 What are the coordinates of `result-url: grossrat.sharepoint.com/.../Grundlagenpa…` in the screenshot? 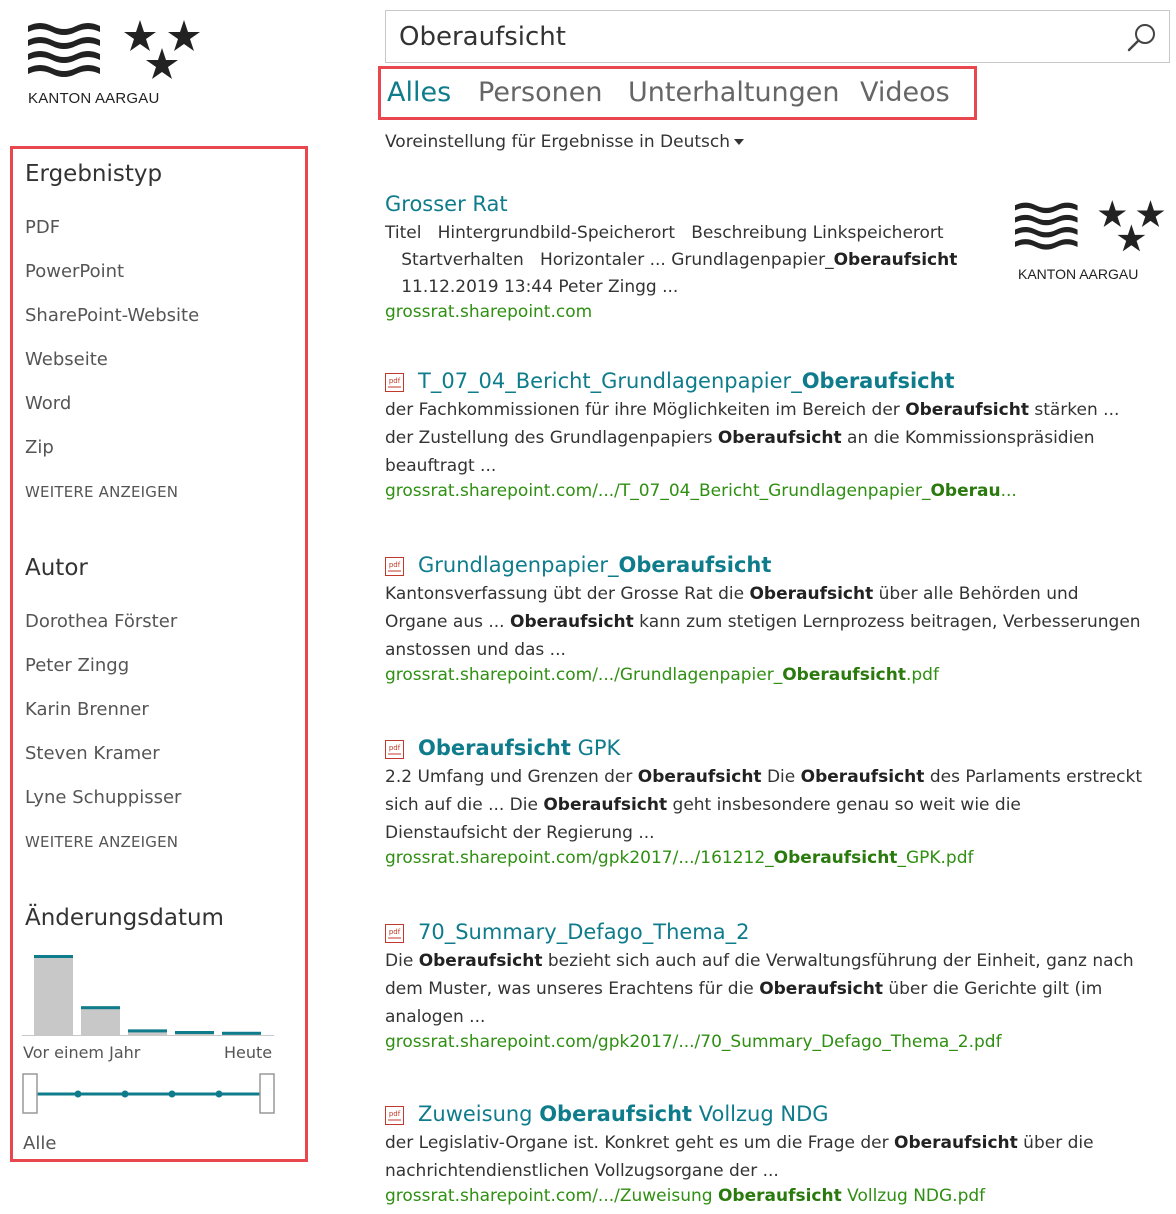 It's located at (777, 675).